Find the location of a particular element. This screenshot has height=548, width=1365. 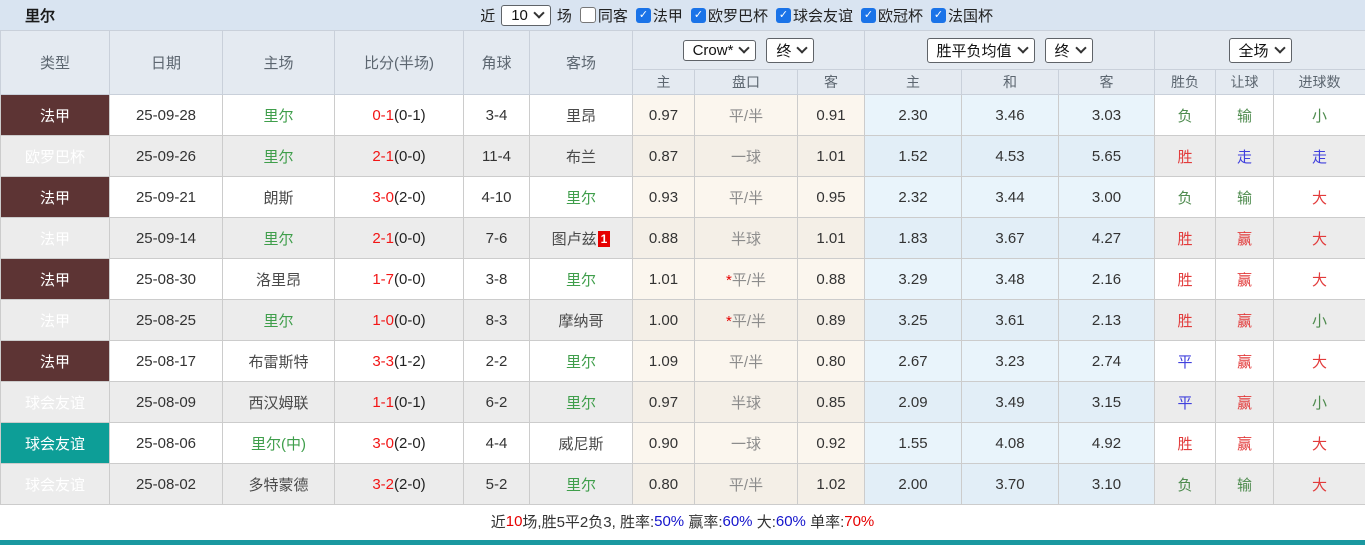

date-cell: 25-08-06 is located at coordinates (166, 443).